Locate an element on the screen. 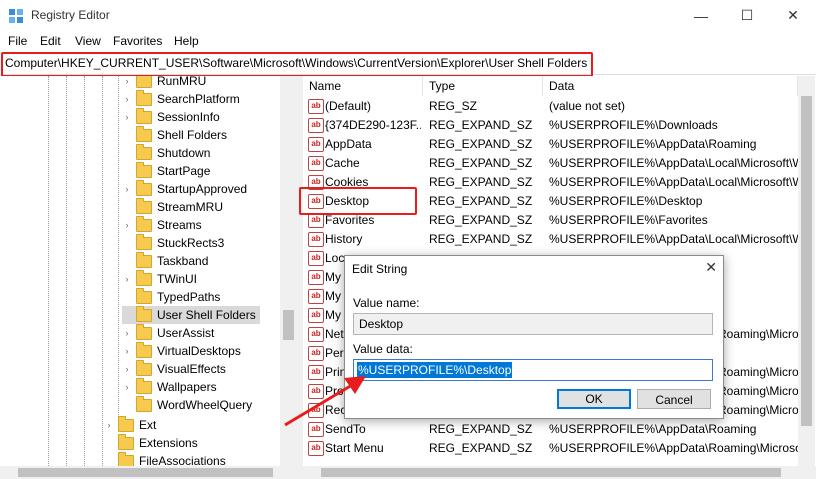  menu-view: View is located at coordinates (88, 41).